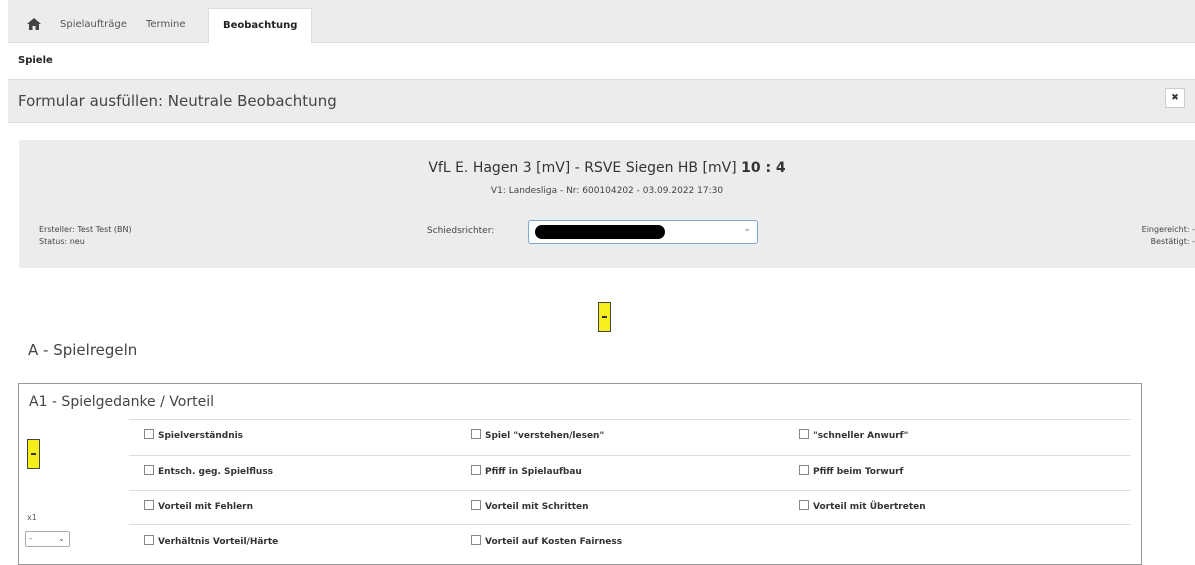 This screenshot has height=565, width=1195. Describe the element at coordinates (211, 541) in the screenshot. I see `checkbox-option: Verhältnis Vorteil/Härte` at that location.